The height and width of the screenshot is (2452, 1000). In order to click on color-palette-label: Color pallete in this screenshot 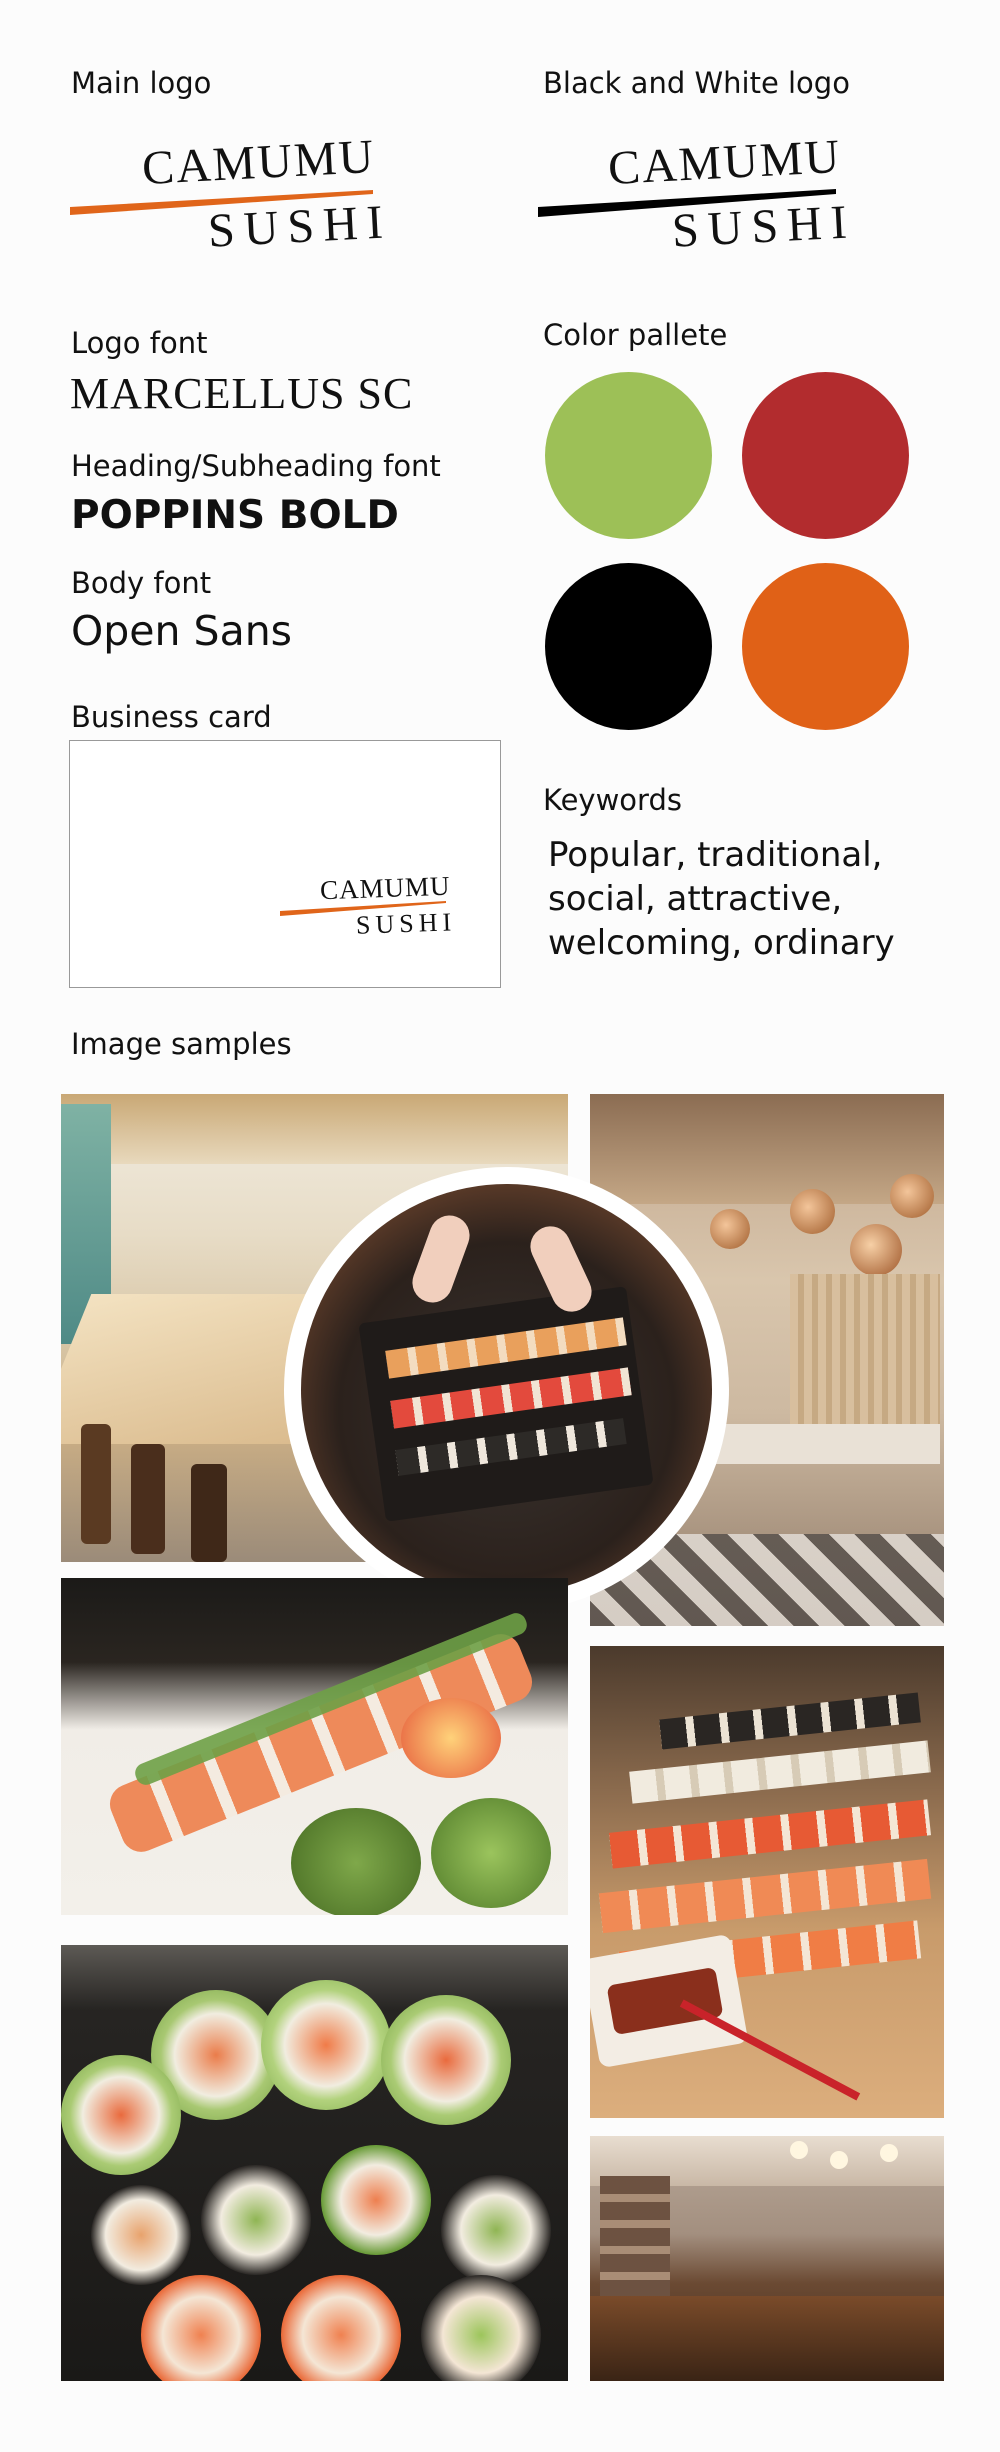, I will do `click(635, 335)`.